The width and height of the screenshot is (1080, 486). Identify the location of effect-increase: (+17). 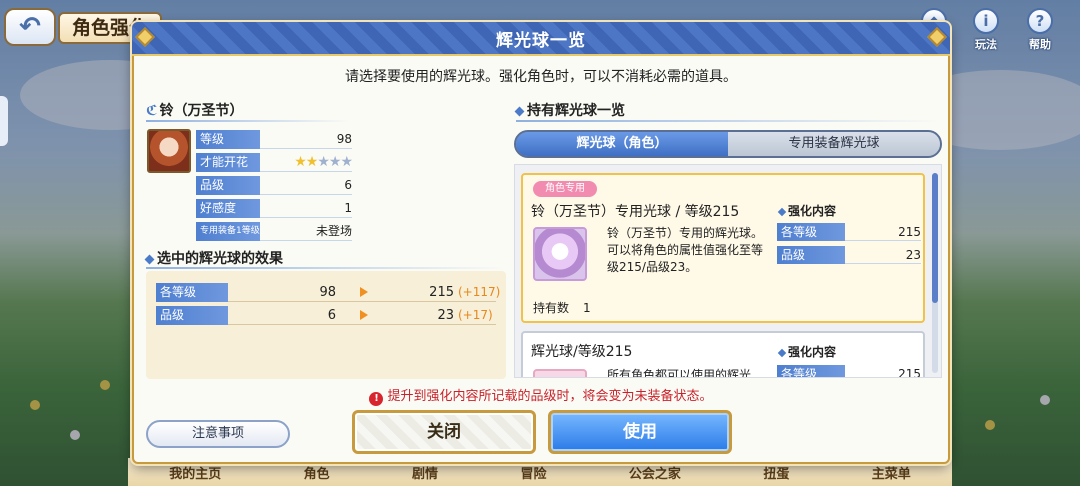
(475, 315).